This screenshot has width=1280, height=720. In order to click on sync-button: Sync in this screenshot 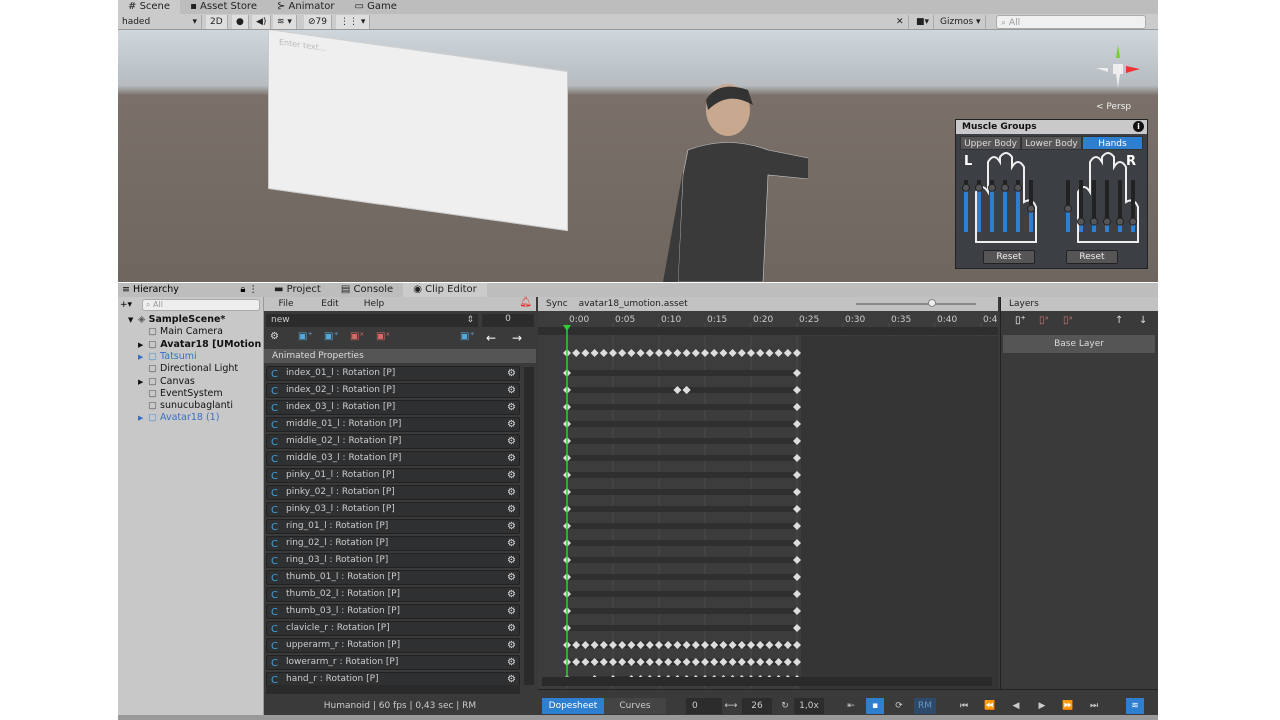, I will do `click(557, 304)`.